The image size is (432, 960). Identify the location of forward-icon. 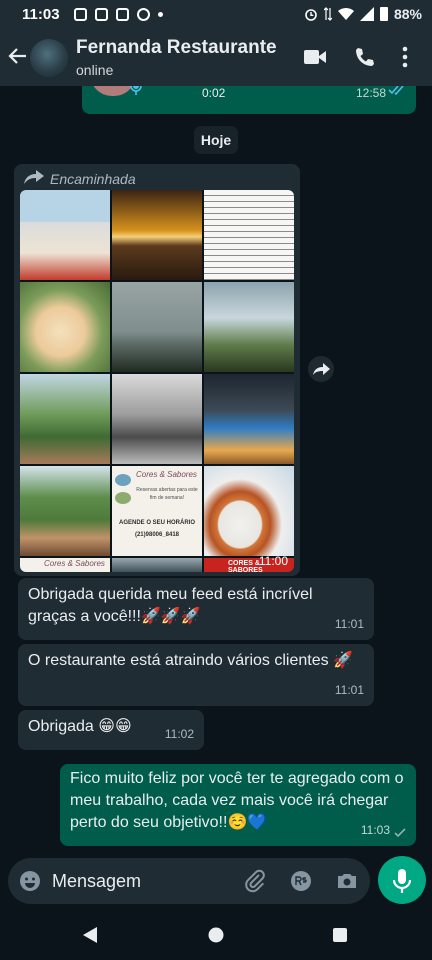
(34, 177).